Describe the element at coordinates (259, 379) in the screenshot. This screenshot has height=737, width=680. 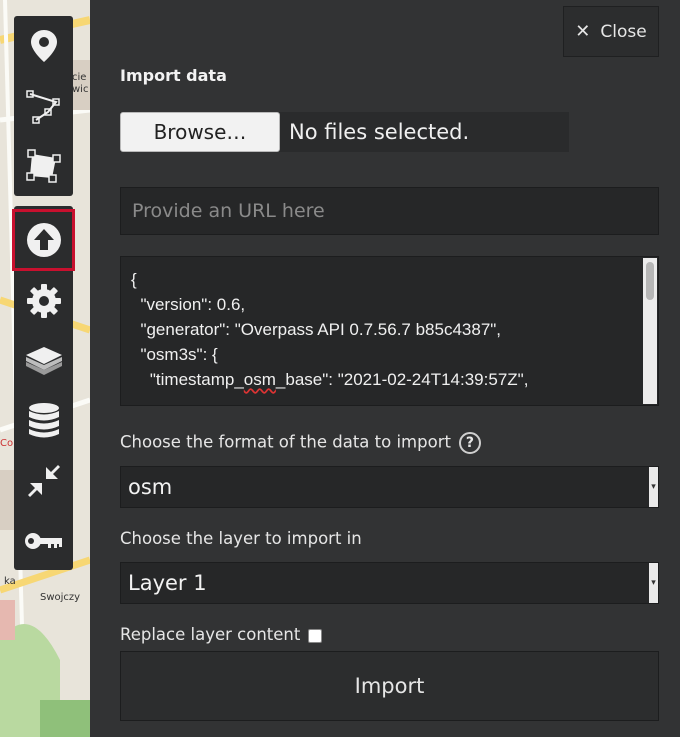
I see `spellcheck-word: osm` at that location.